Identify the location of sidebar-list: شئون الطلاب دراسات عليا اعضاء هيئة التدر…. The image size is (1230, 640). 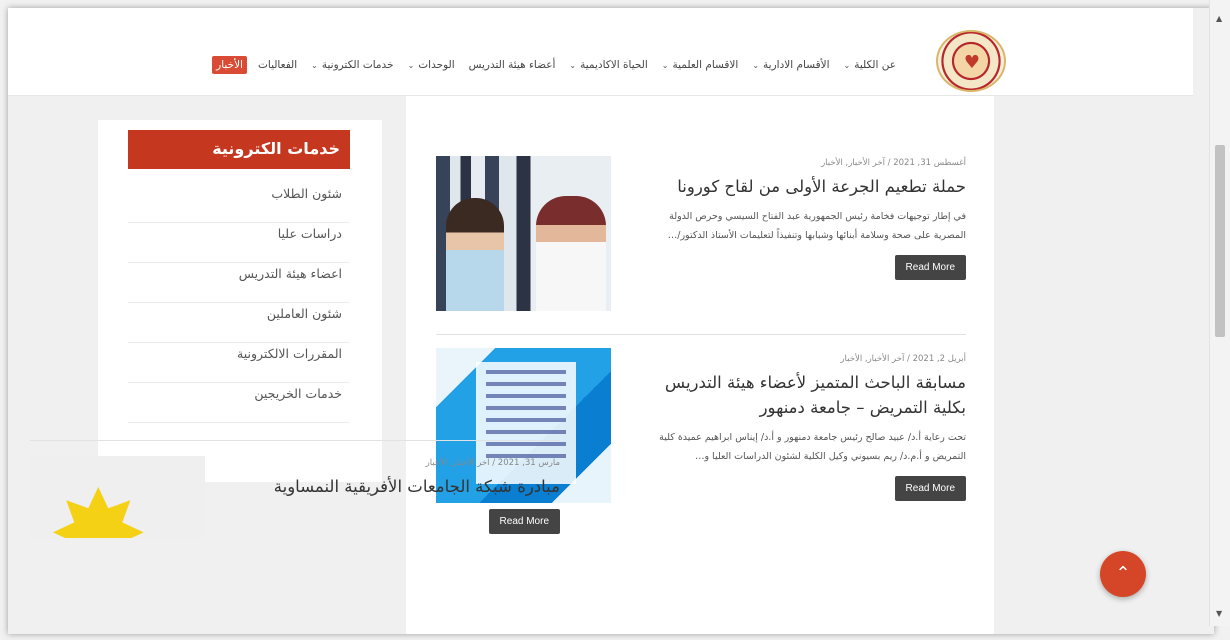
(239, 303).